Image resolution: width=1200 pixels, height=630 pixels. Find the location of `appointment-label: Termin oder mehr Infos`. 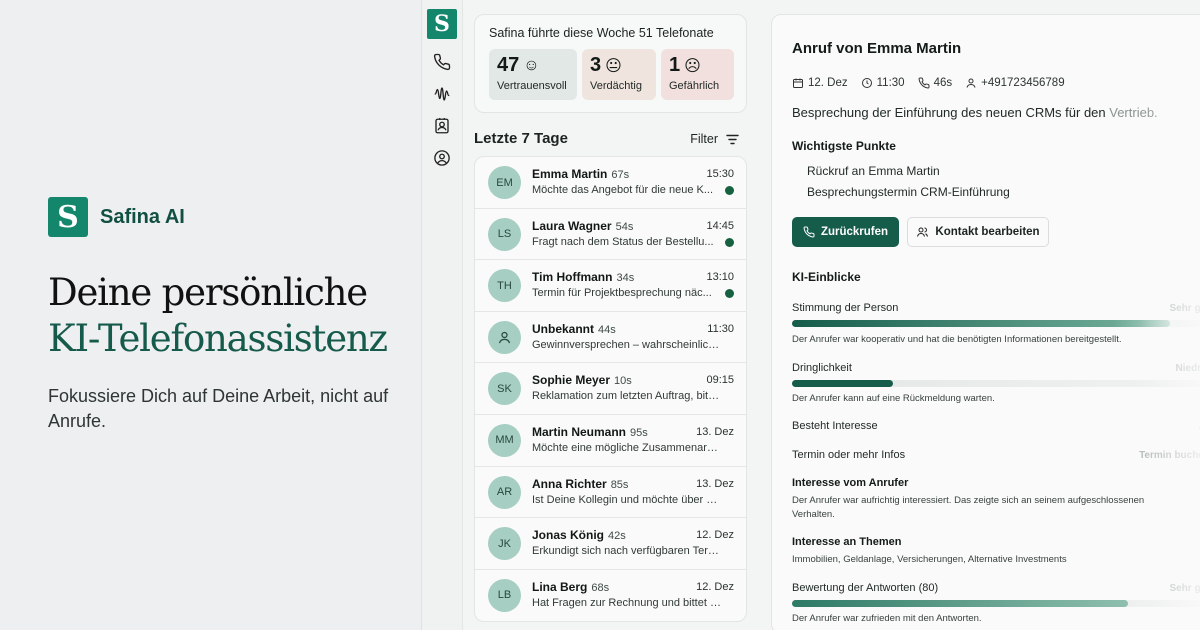

appointment-label: Termin oder mehr Infos is located at coordinates (849, 455).